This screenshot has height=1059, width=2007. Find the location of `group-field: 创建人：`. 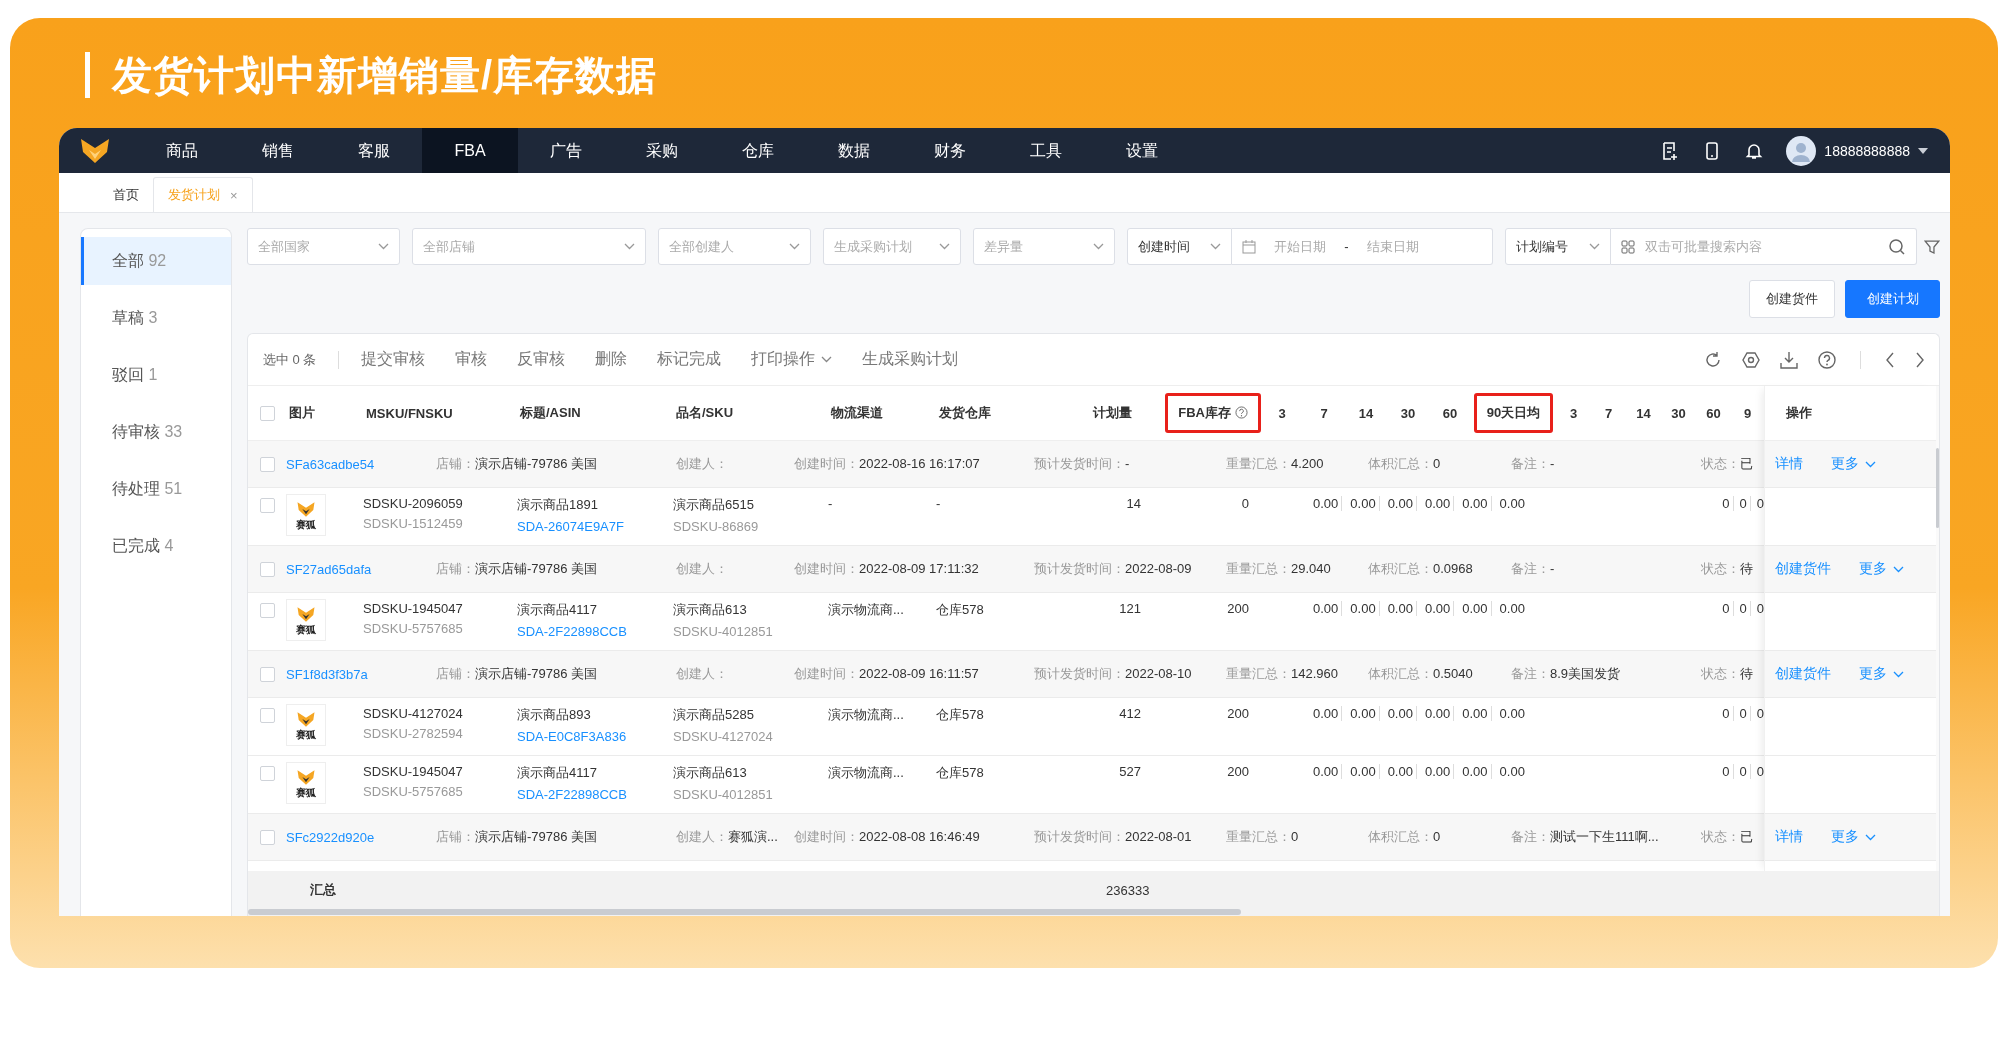

group-field: 创建人： is located at coordinates (735, 464).